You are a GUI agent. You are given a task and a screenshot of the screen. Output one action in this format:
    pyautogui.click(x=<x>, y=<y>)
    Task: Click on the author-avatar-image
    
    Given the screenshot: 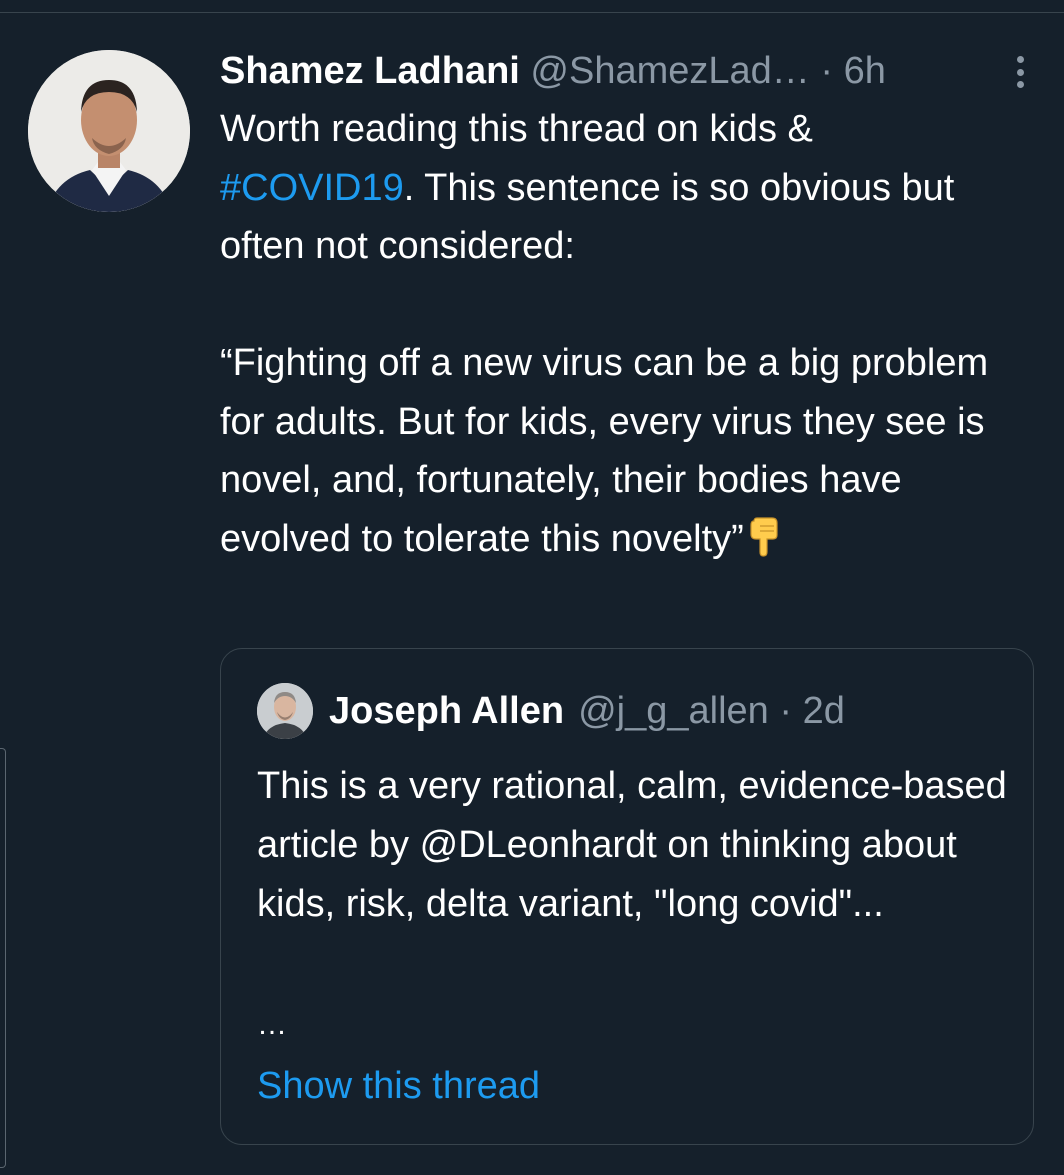 What is the action you would take?
    pyautogui.click(x=109, y=131)
    